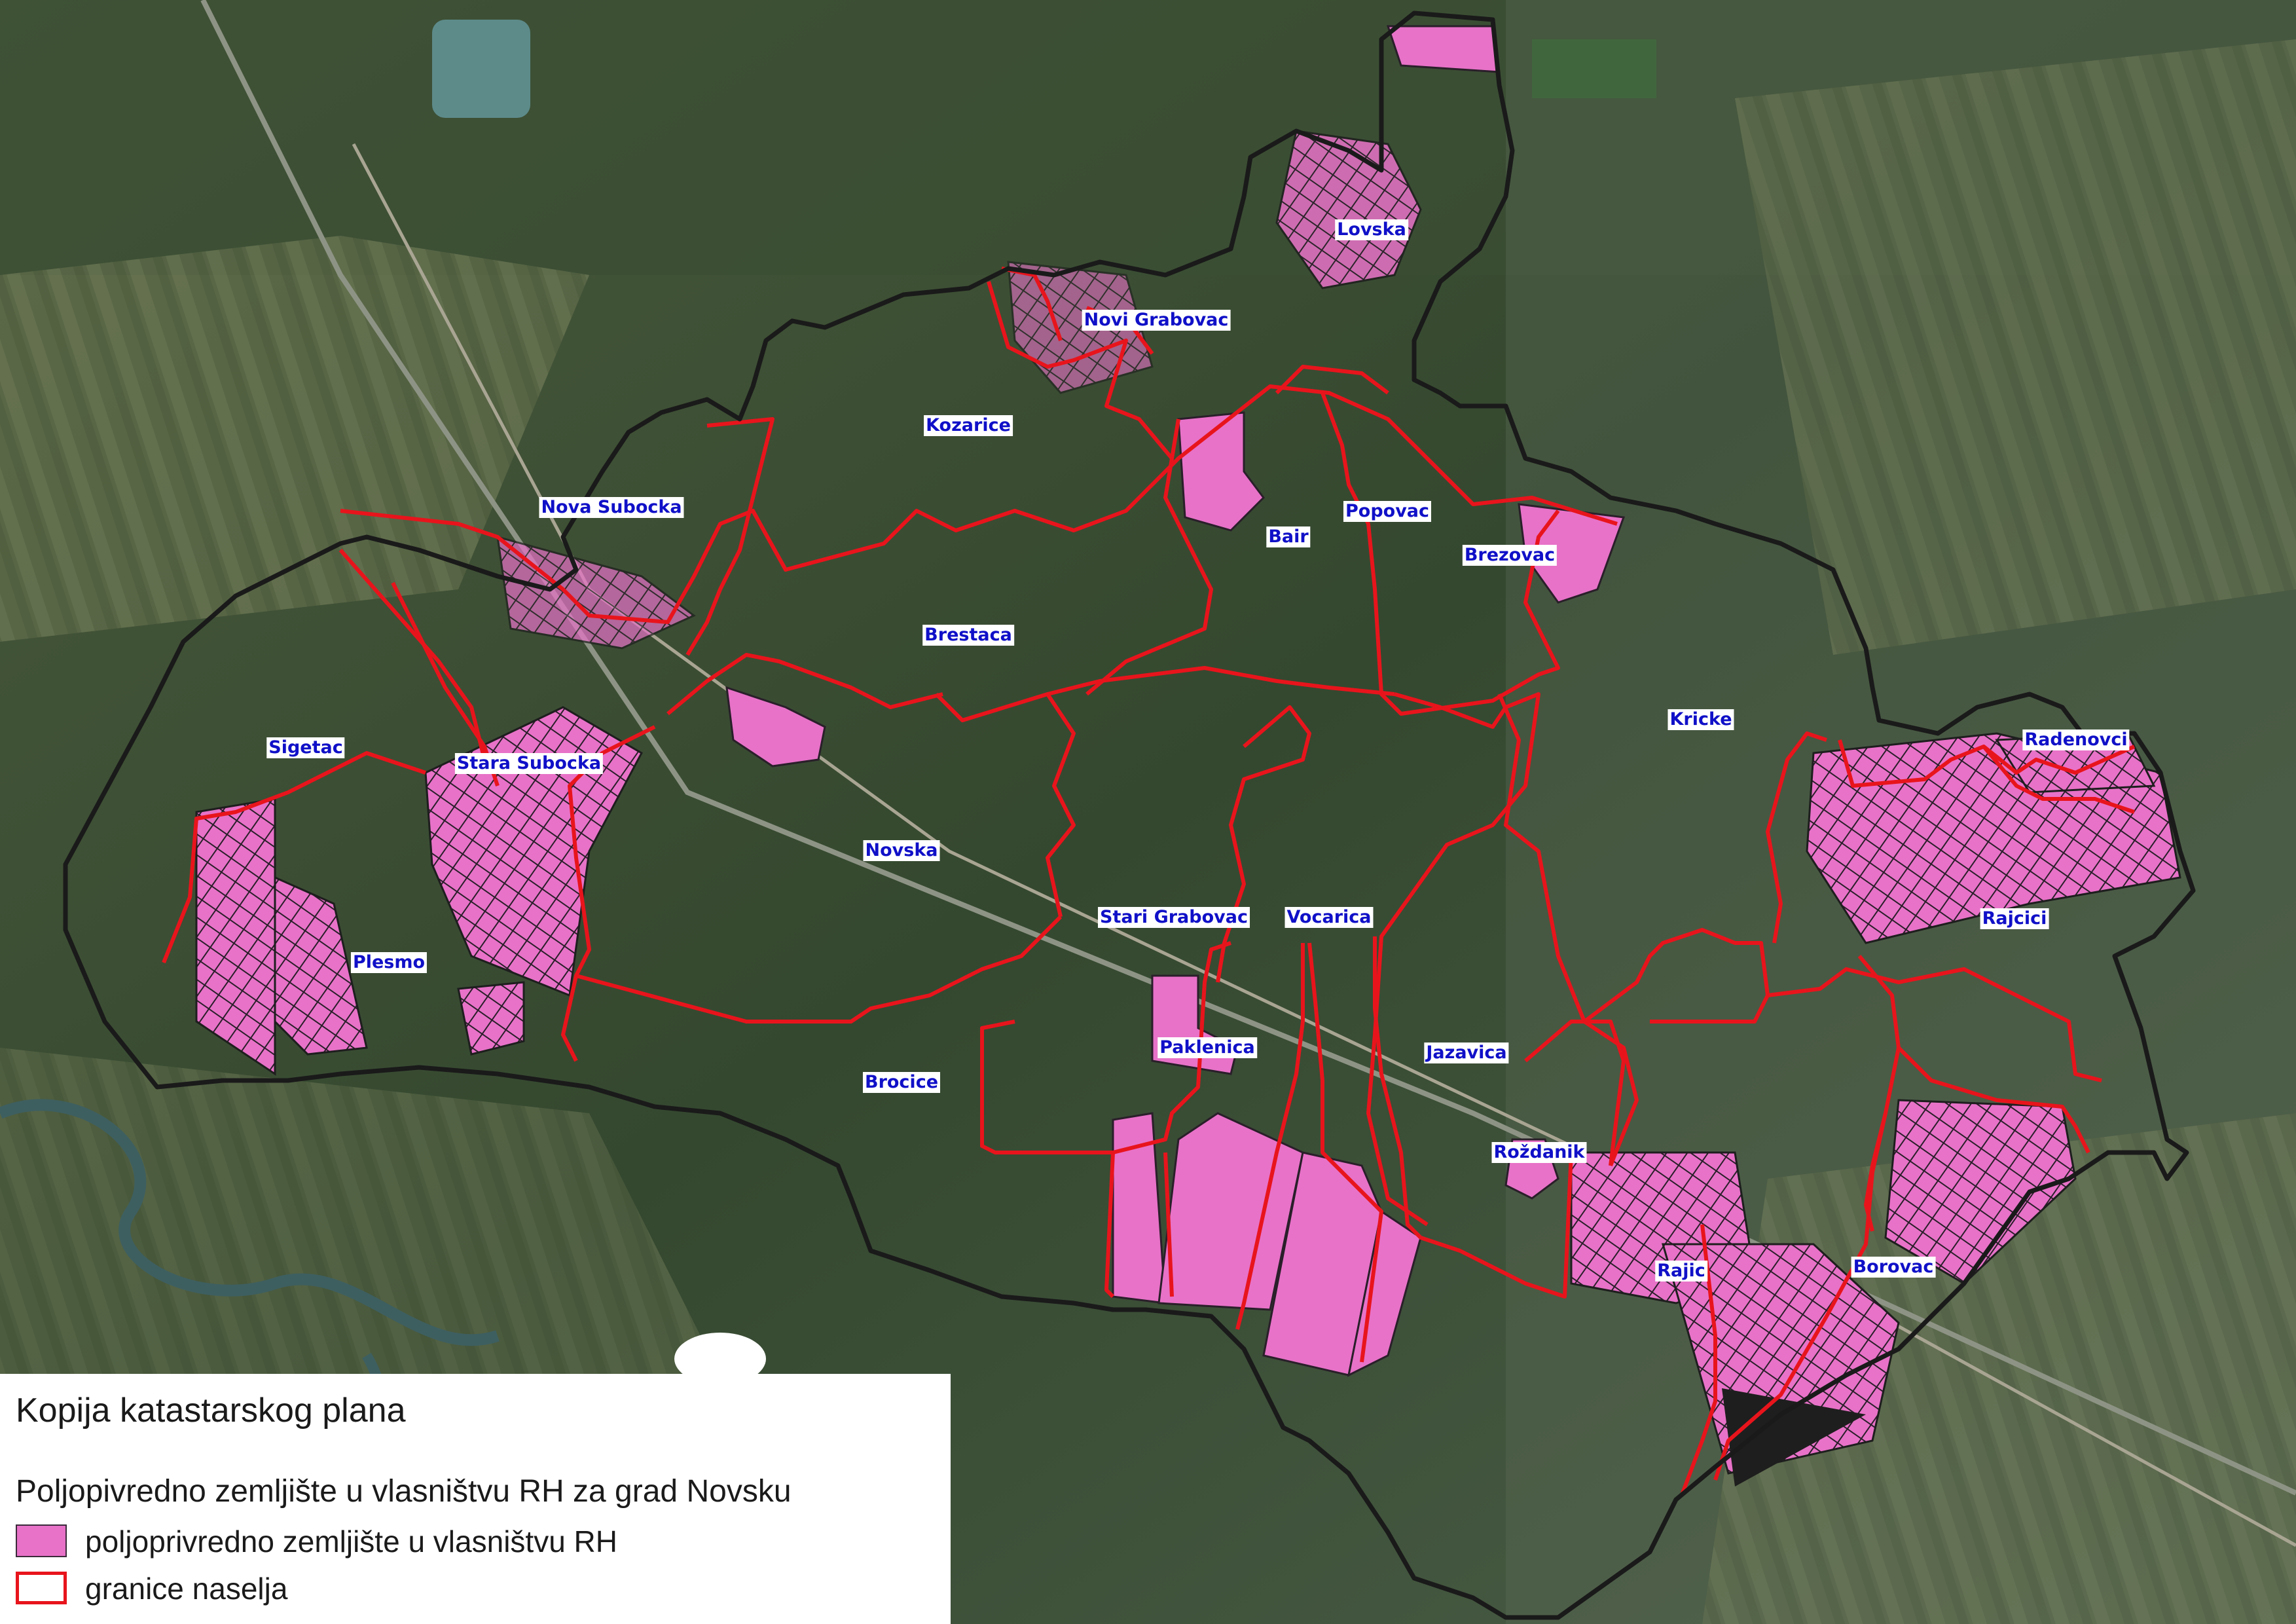  Describe the element at coordinates (529, 763) in the screenshot. I see `place-label-stara-subocka: Stara Subocka` at that location.